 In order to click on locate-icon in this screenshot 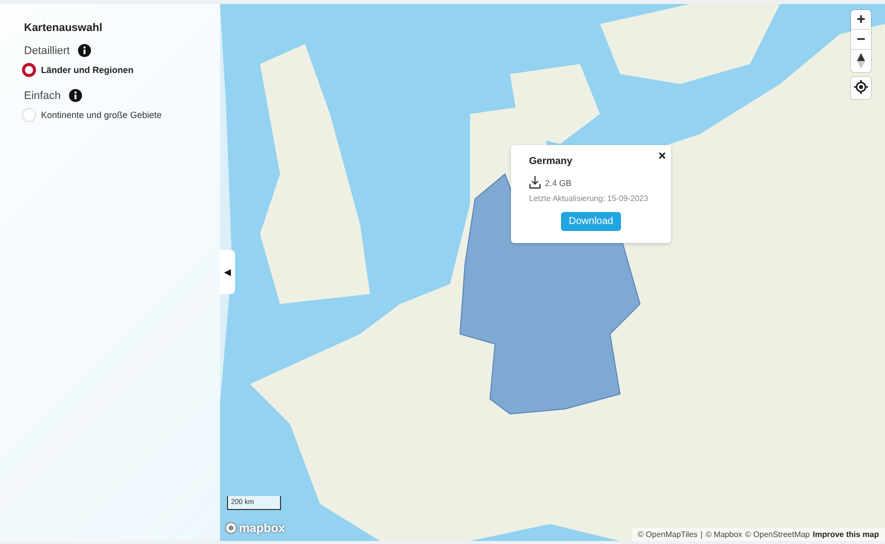, I will do `click(861, 87)`.